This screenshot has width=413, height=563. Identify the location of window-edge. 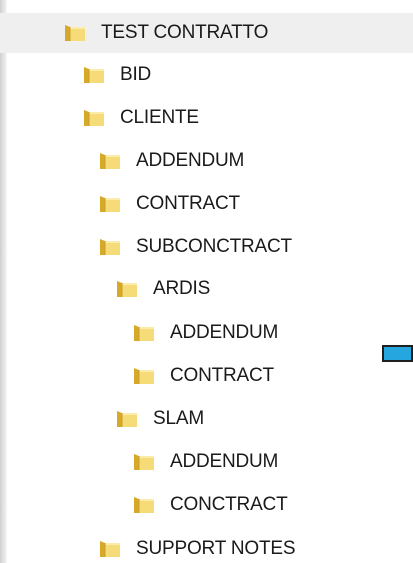
(3, 281).